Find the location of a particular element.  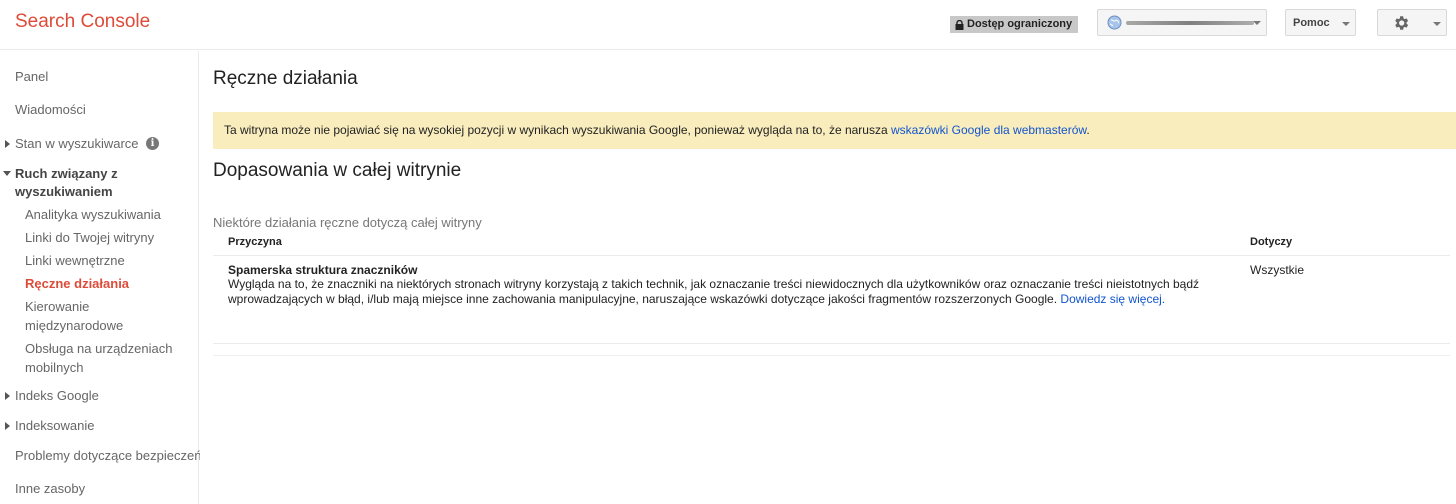

restricted-access-label: Dostęp ograniczony is located at coordinates (1020, 24).